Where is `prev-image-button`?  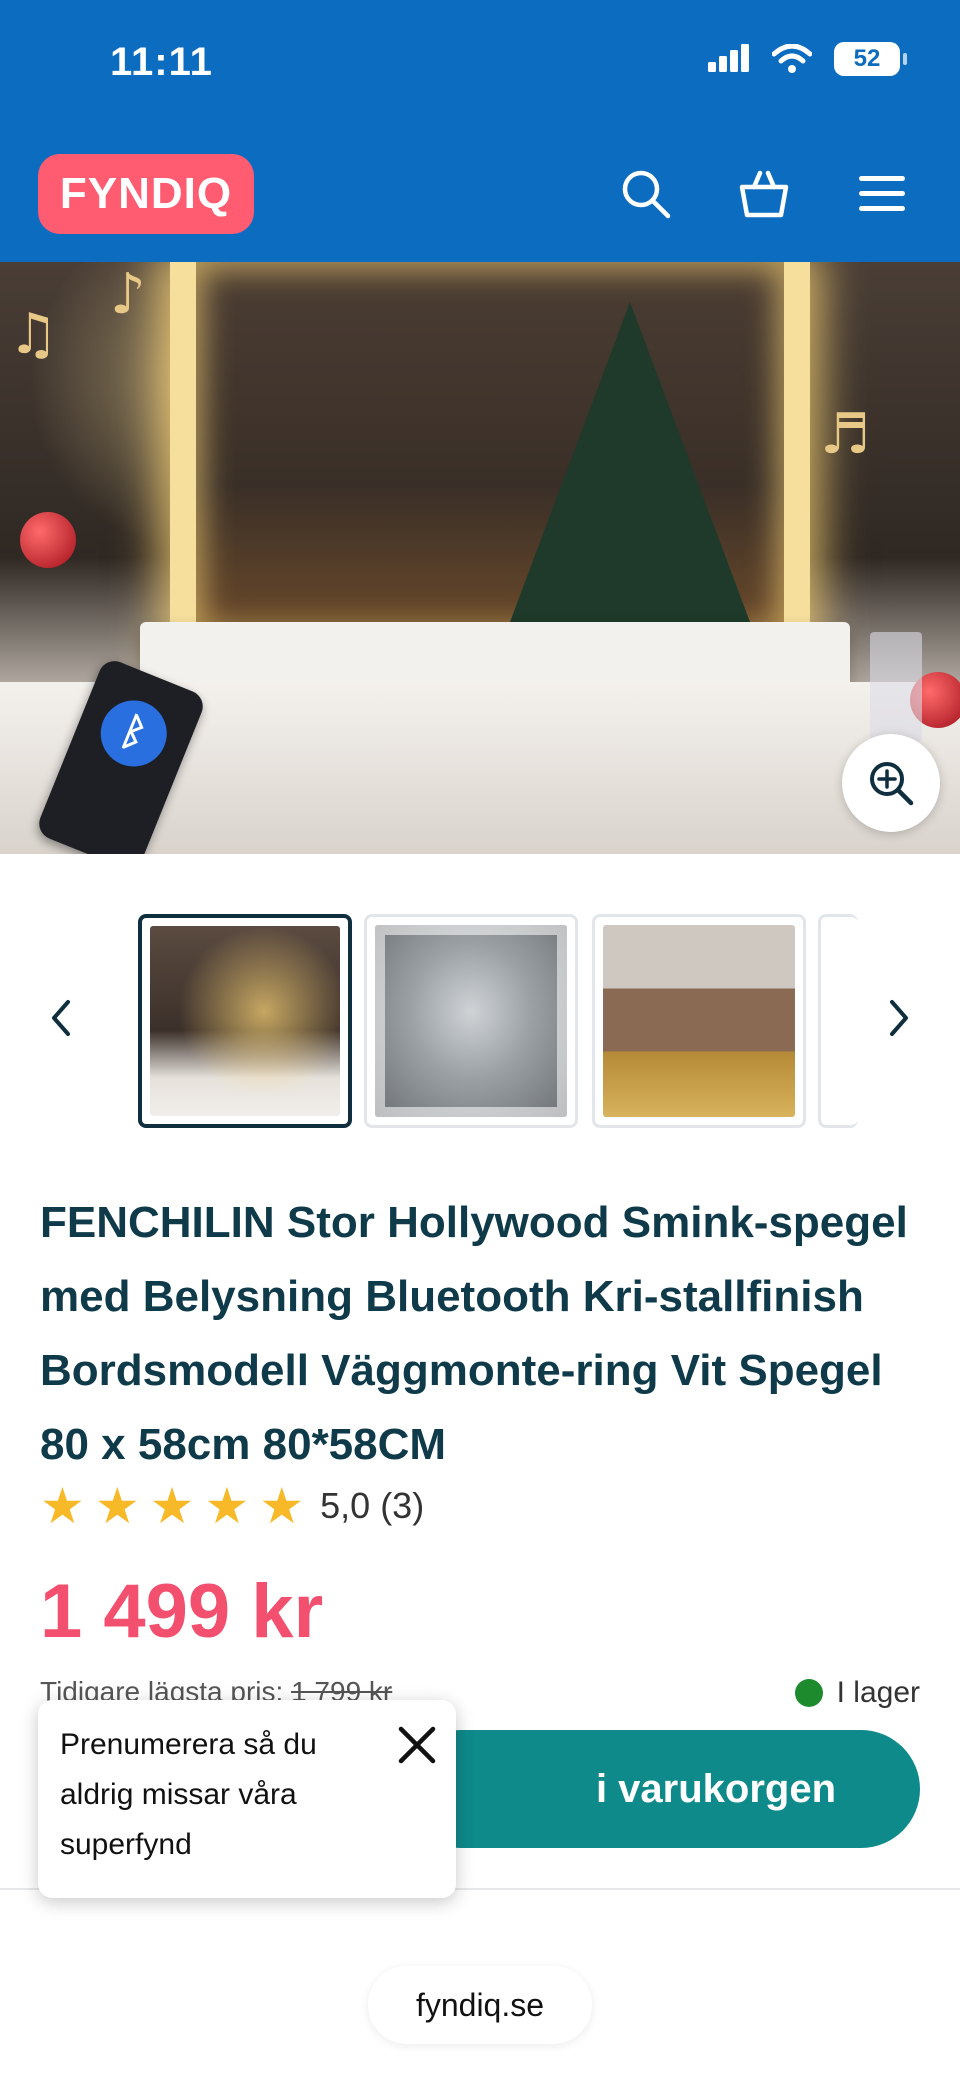
prev-image-button is located at coordinates (60, 1018).